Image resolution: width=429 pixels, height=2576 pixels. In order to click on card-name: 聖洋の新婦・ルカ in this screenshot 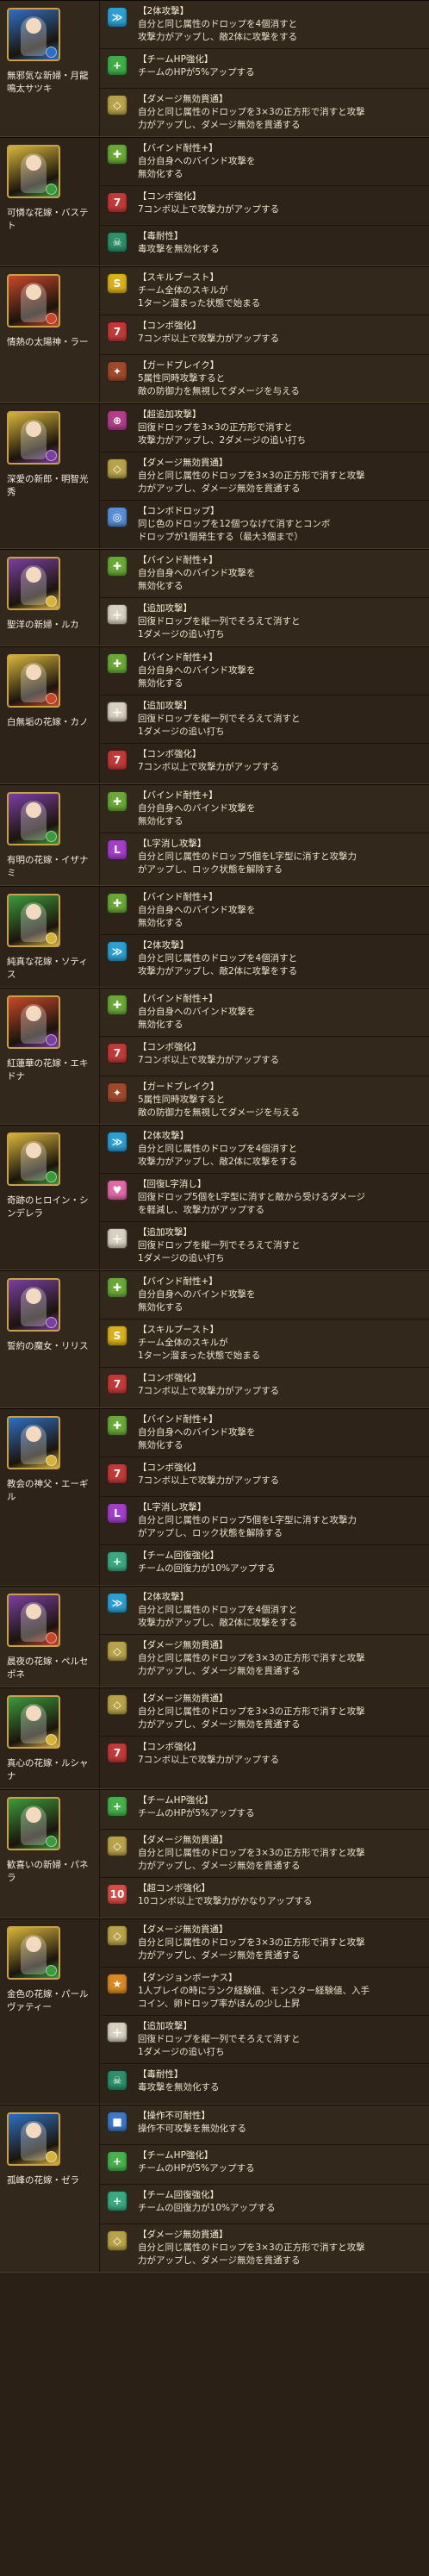, I will do `click(50, 625)`.